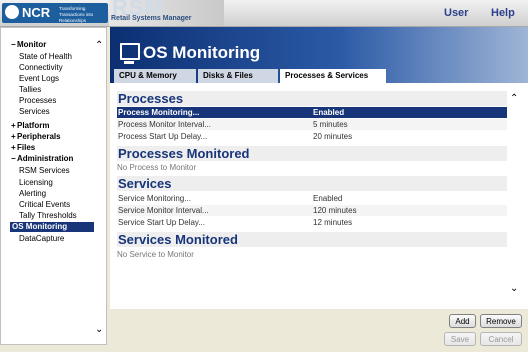 The height and width of the screenshot is (352, 528). What do you see at coordinates (36, 183) in the screenshot?
I see `sidebar-item-licensing: Licensing` at bounding box center [36, 183].